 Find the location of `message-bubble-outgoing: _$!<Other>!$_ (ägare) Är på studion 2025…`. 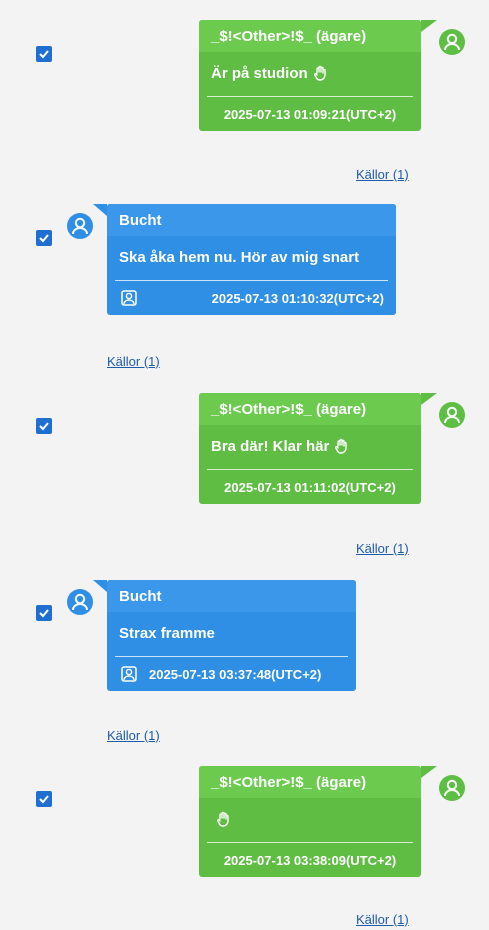

message-bubble-outgoing: _$!<Other>!$_ (ägare) Är på studion 2025… is located at coordinates (318, 75).